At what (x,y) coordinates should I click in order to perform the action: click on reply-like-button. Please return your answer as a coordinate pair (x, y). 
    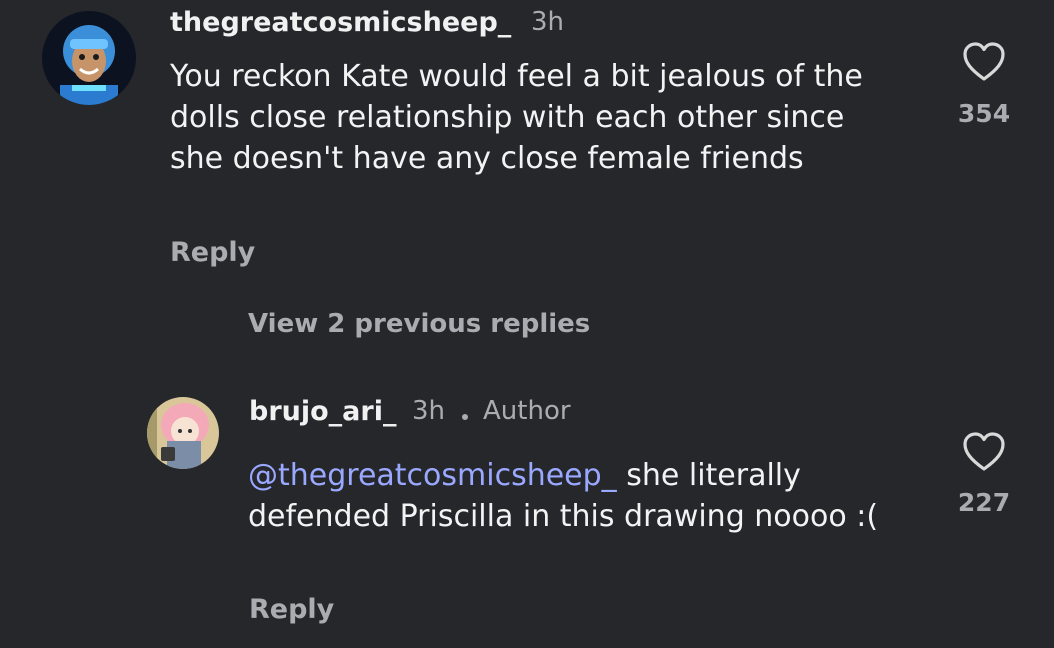
    Looking at the image, I should click on (984, 452).